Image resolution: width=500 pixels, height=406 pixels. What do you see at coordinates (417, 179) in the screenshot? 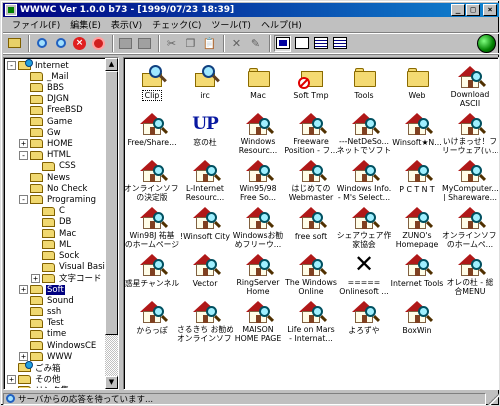
I see `item-icon: P C T N T` at bounding box center [417, 179].